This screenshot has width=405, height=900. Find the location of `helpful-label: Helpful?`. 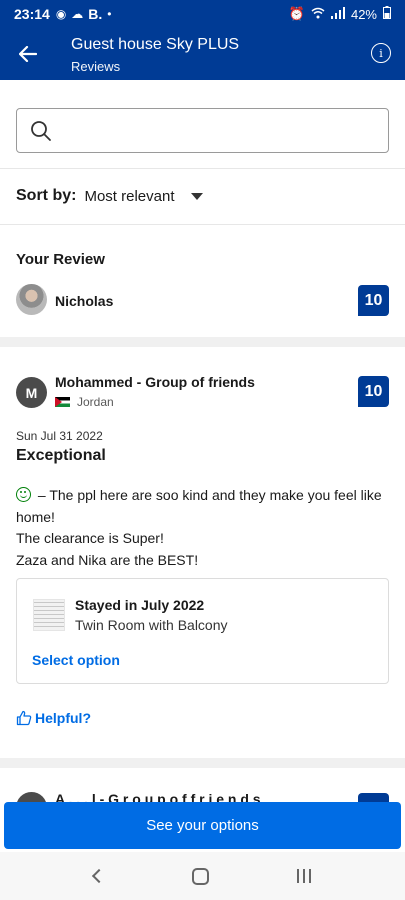

helpful-label: Helpful? is located at coordinates (63, 718).